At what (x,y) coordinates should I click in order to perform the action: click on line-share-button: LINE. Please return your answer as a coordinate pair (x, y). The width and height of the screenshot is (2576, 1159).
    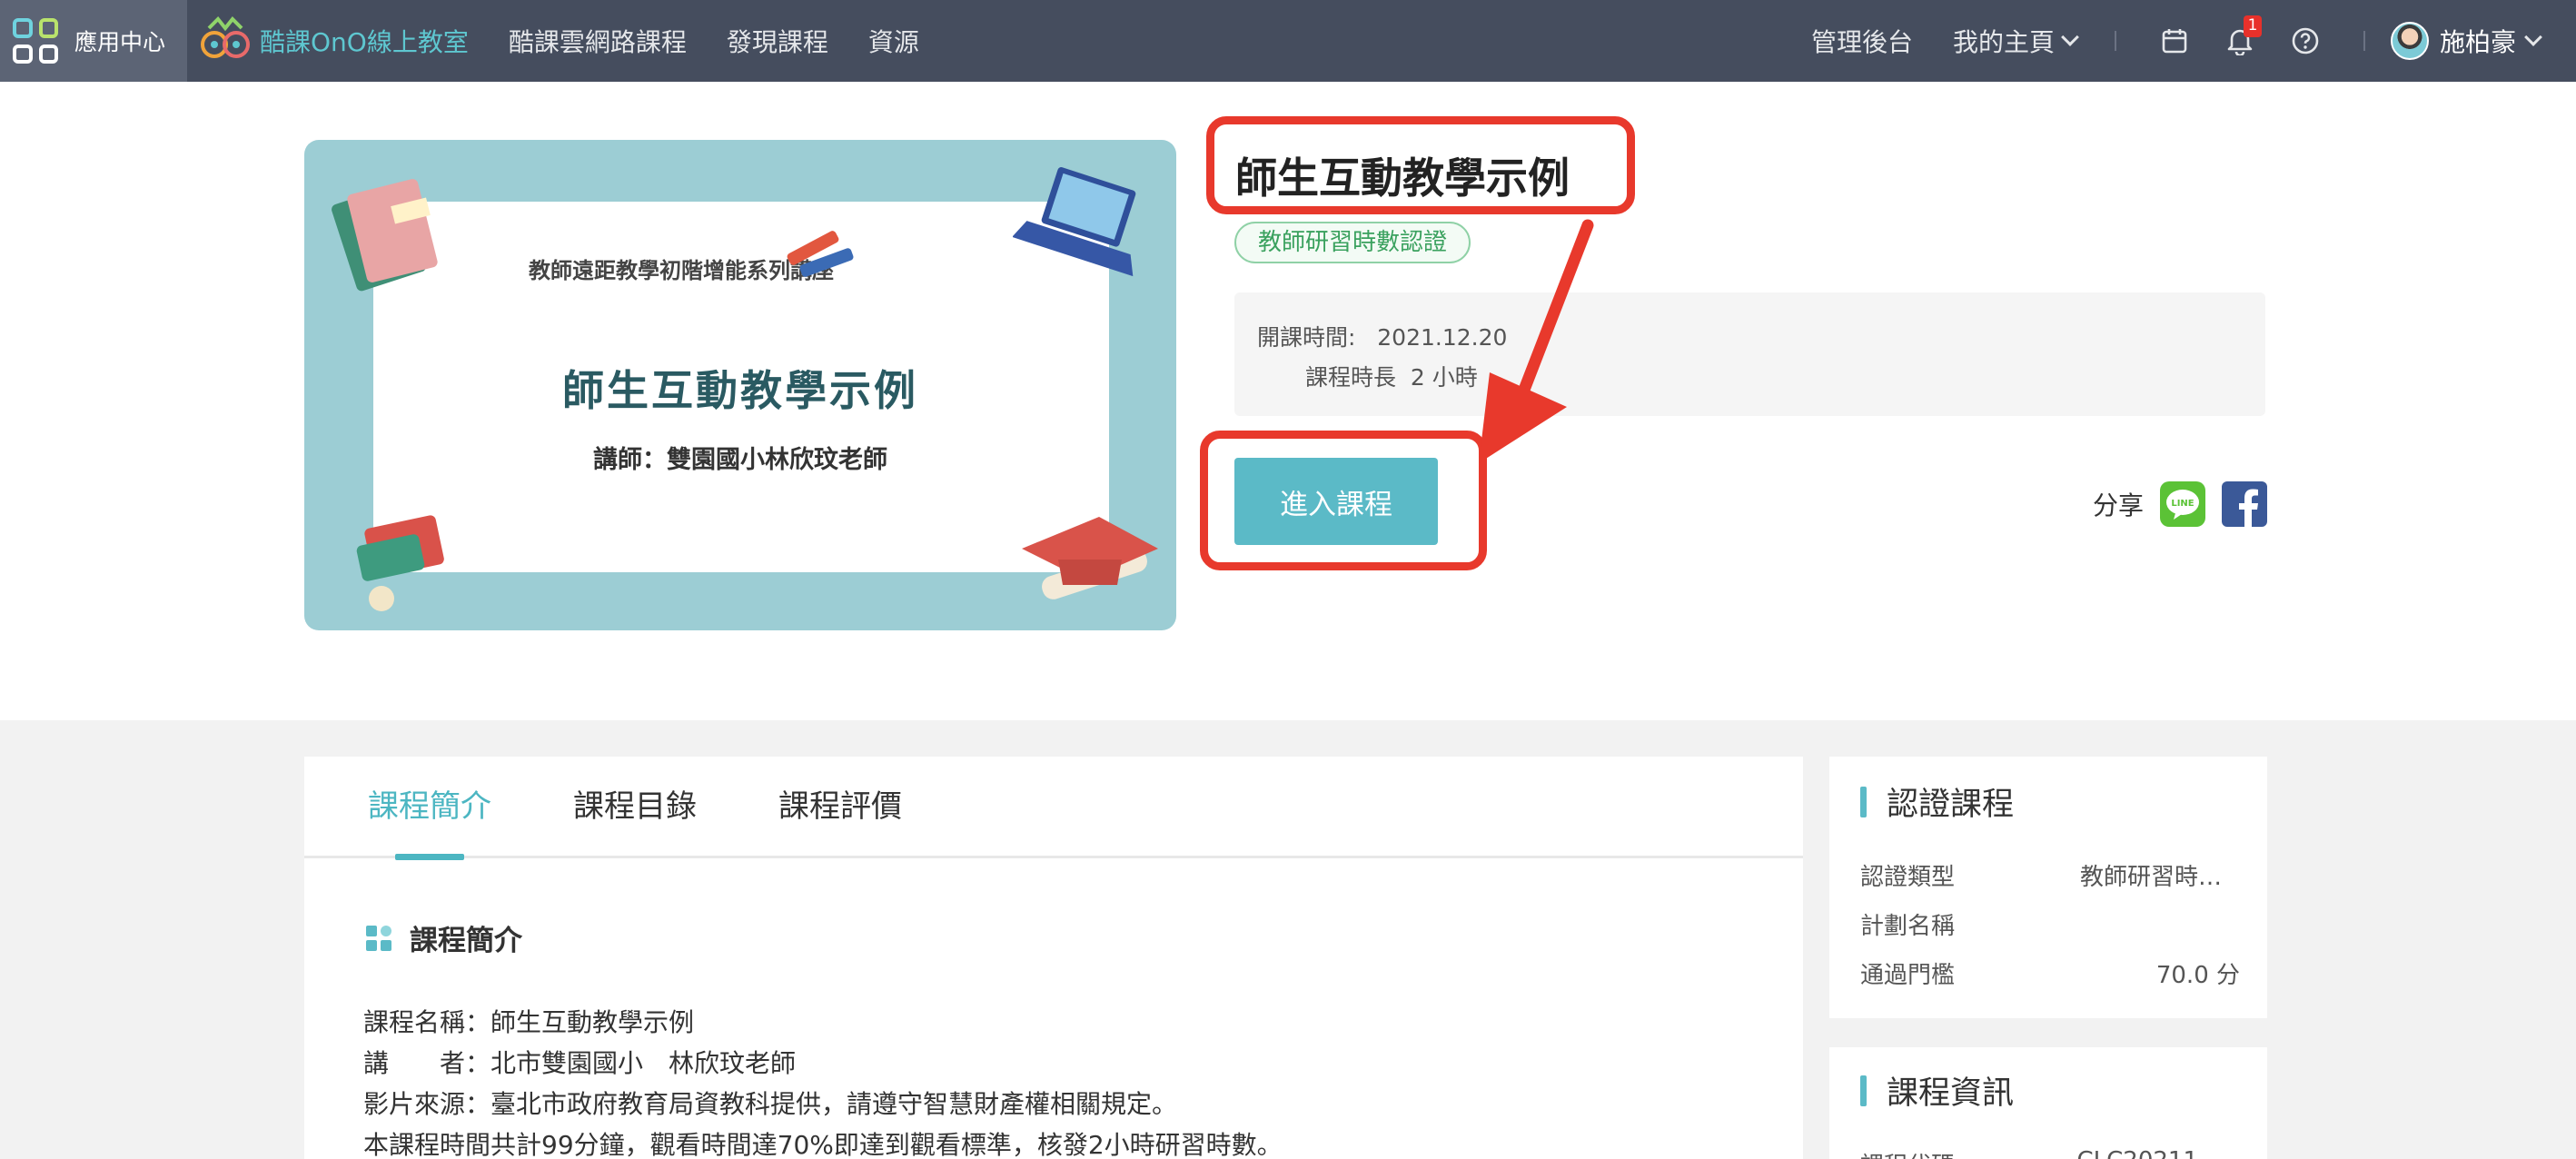
    Looking at the image, I should click on (2183, 504).